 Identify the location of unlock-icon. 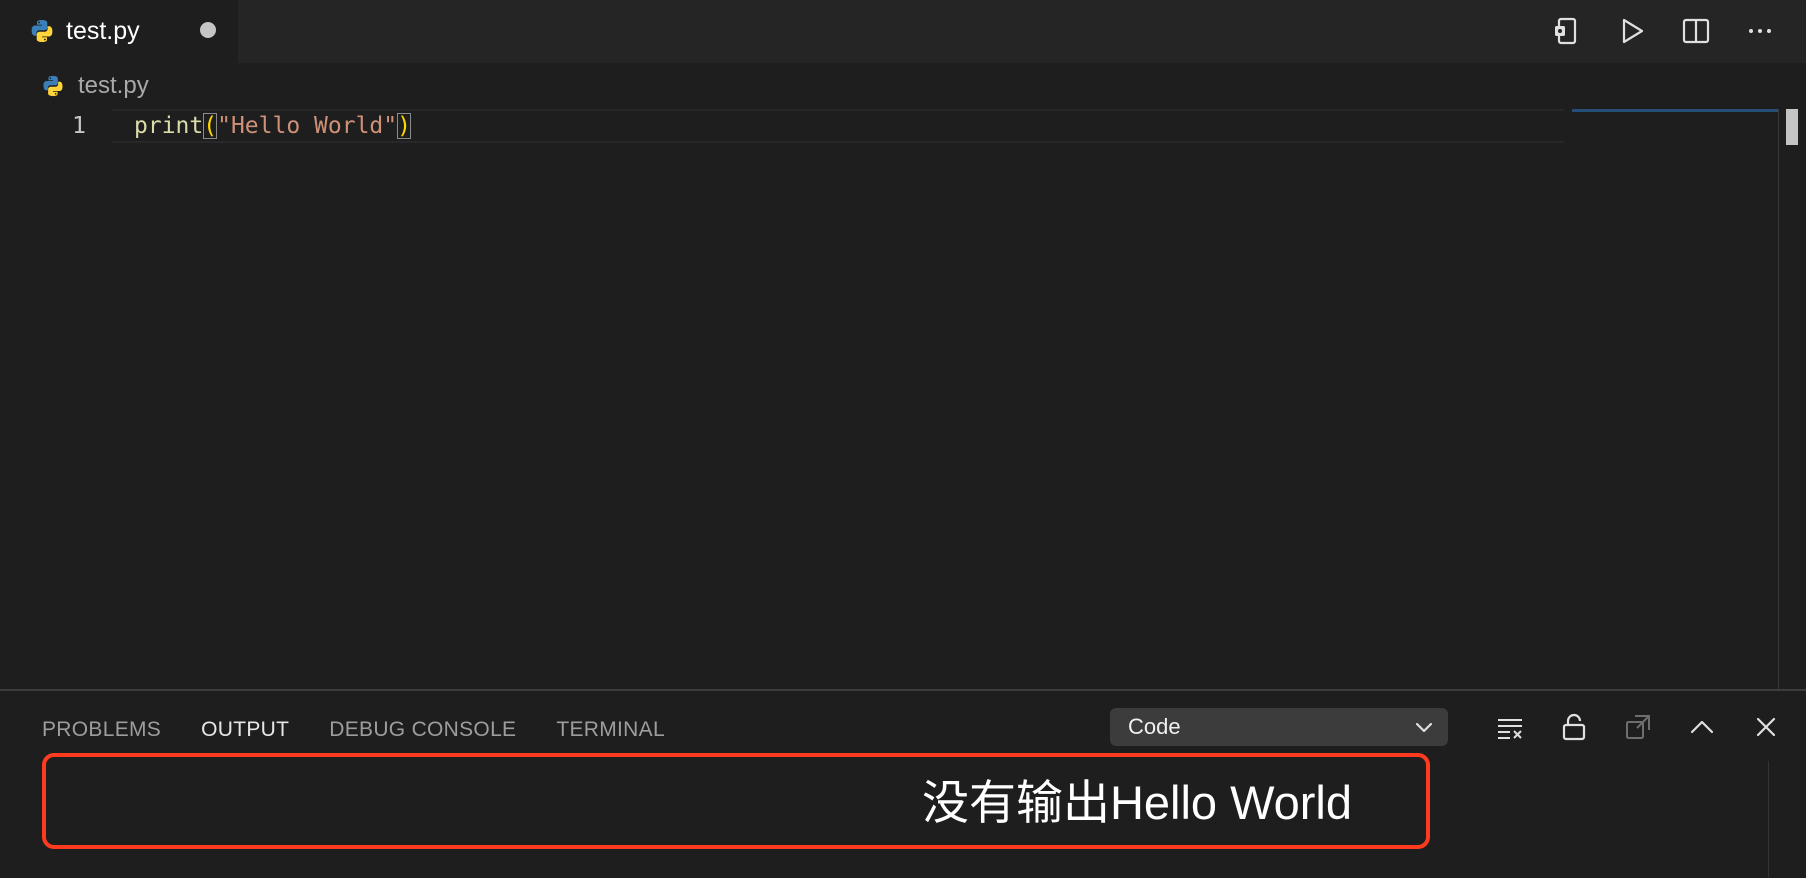
(1574, 727).